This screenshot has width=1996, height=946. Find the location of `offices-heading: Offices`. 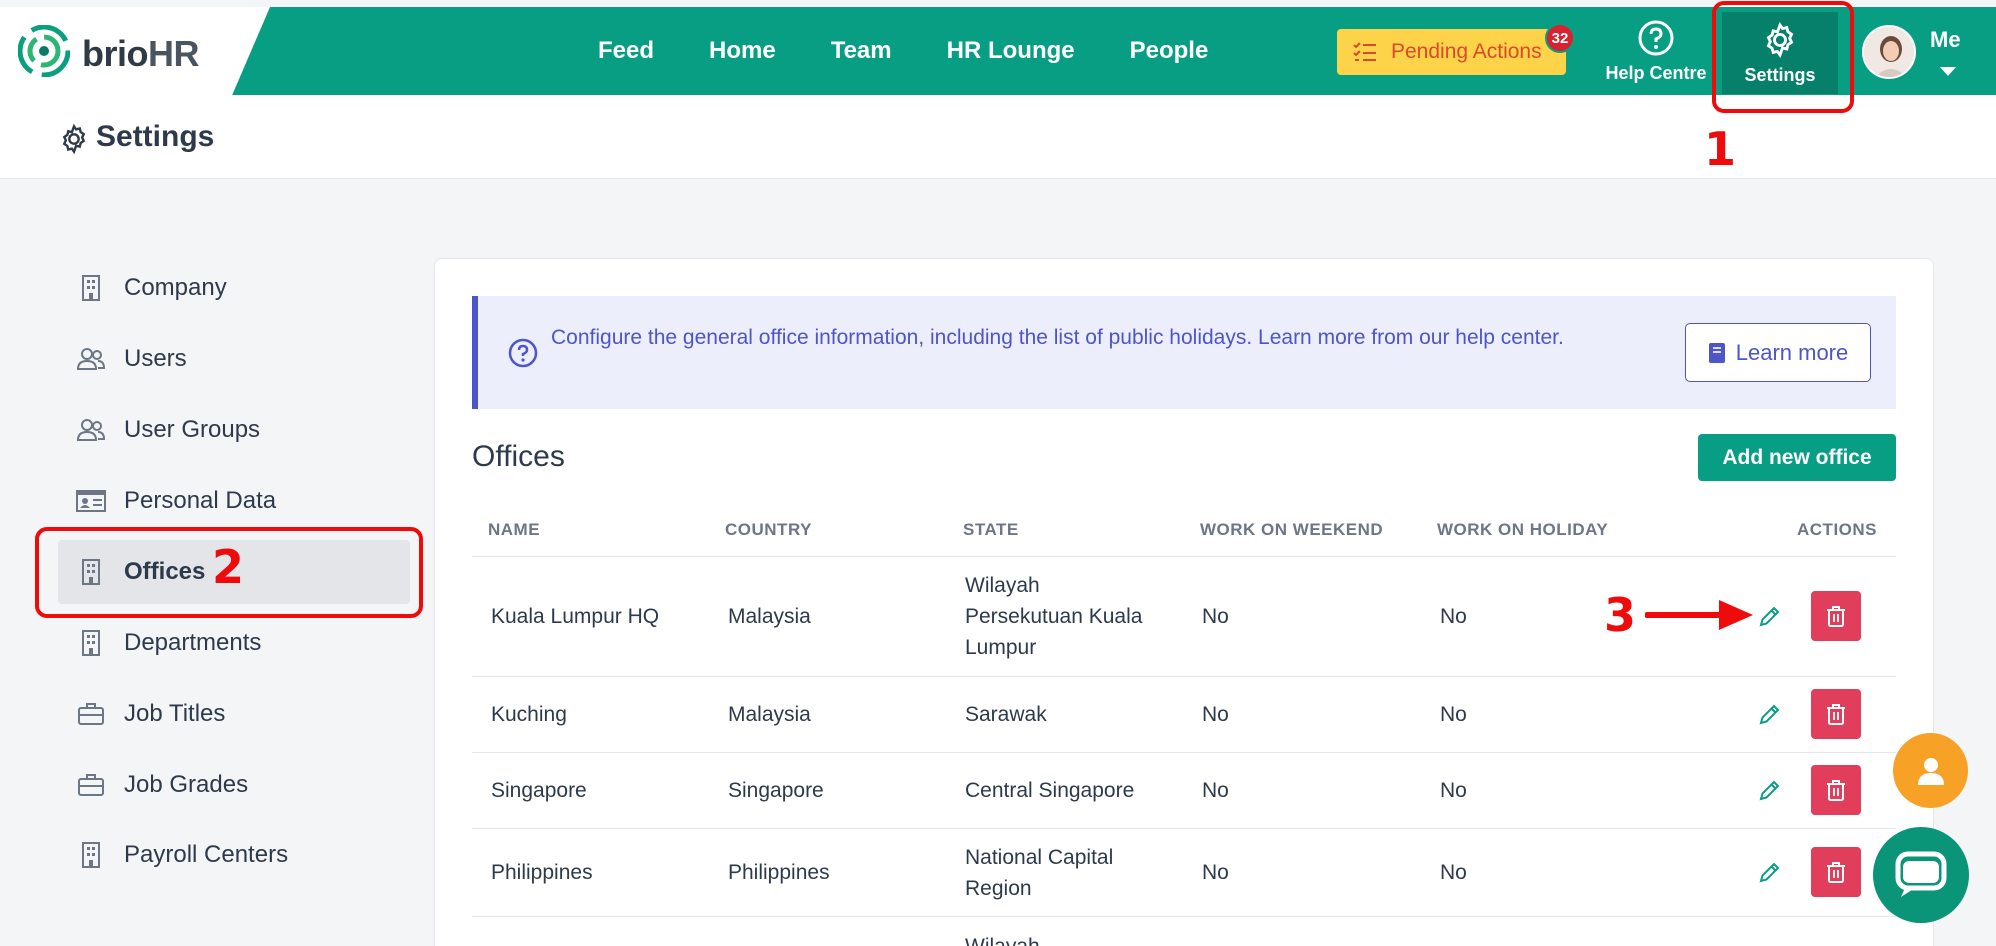

offices-heading: Offices is located at coordinates (518, 456).